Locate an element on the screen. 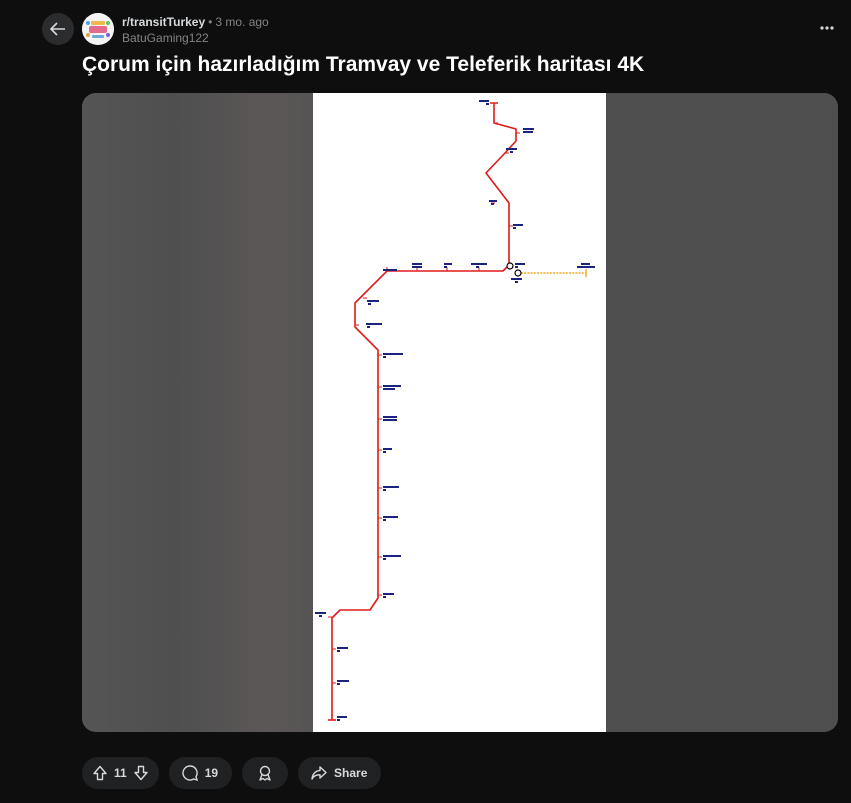 This screenshot has width=851, height=803. award-button is located at coordinates (265, 773).